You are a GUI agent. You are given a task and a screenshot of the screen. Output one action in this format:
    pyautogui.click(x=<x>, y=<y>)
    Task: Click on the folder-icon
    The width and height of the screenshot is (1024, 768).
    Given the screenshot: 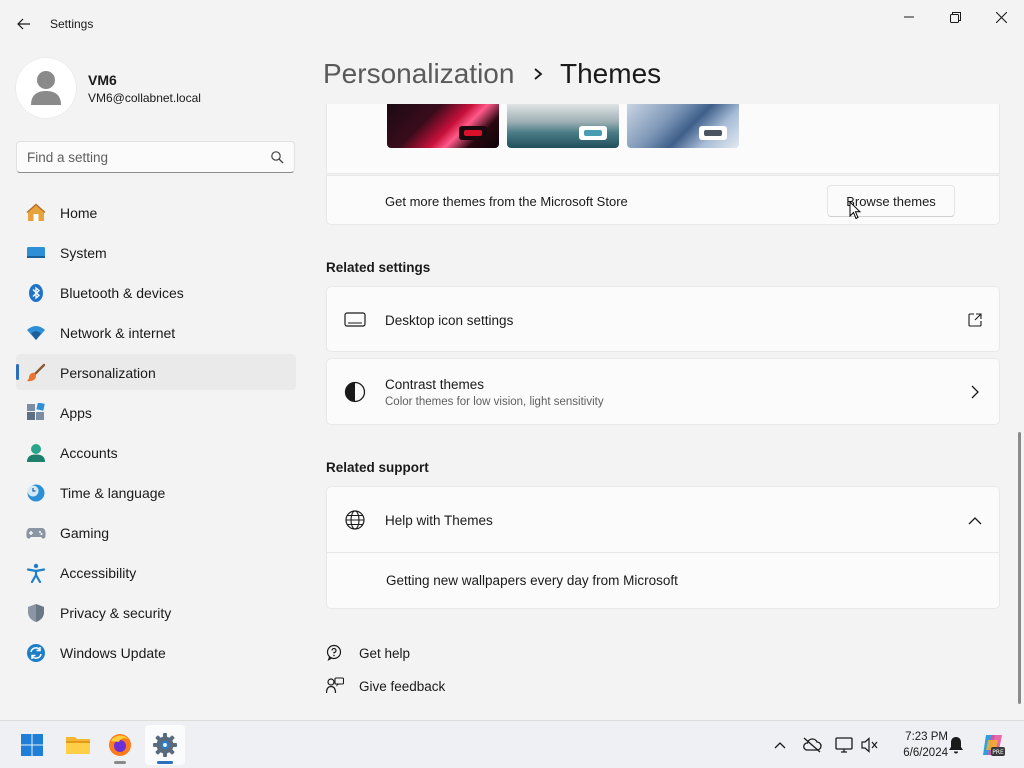 What is the action you would take?
    pyautogui.click(x=78, y=745)
    